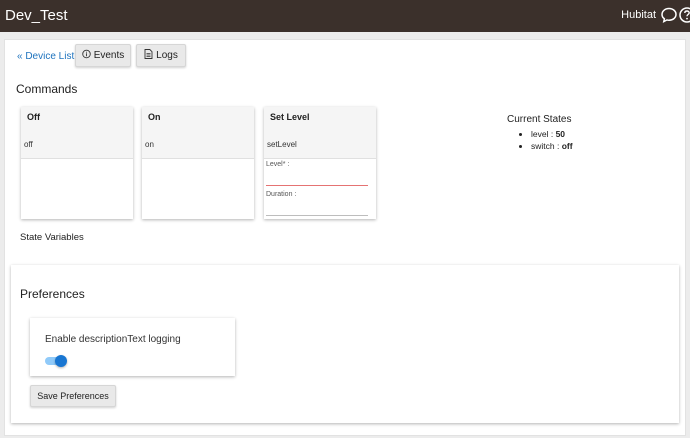  I want to click on duration-input, so click(317, 215).